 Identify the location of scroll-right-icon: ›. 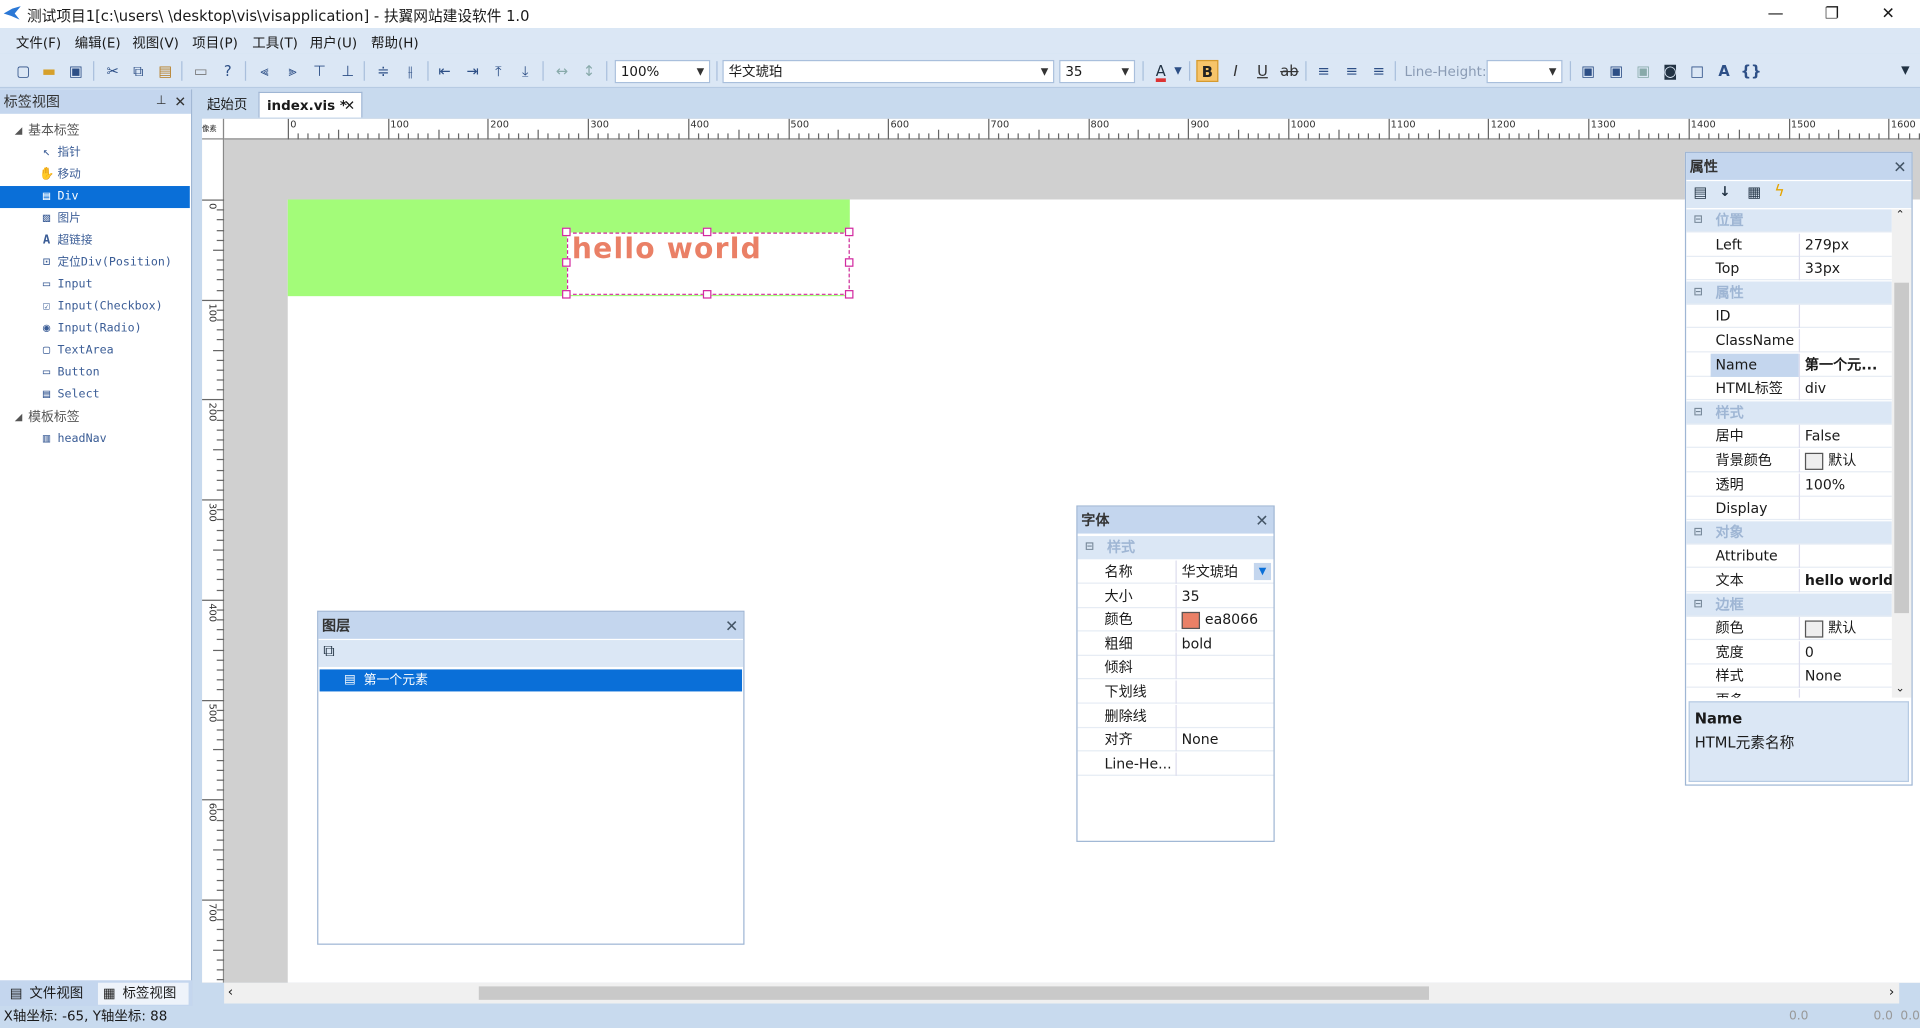
(1891, 992).